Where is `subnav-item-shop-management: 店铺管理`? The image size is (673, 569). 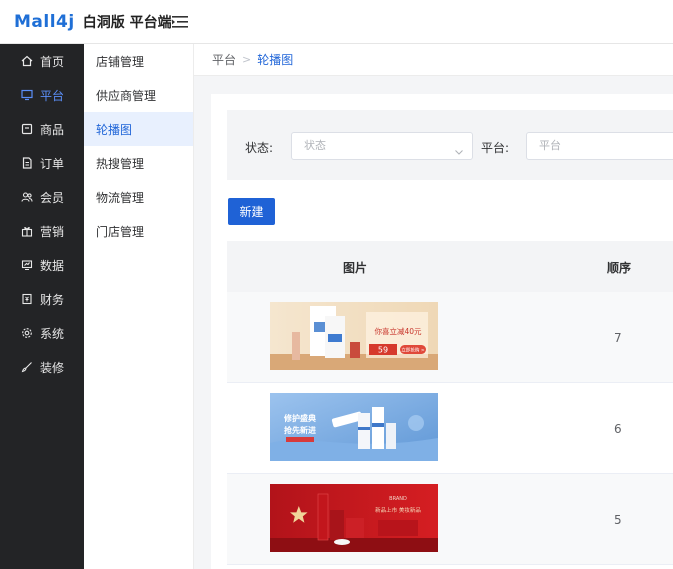 subnav-item-shop-management: 店铺管理 is located at coordinates (138, 61).